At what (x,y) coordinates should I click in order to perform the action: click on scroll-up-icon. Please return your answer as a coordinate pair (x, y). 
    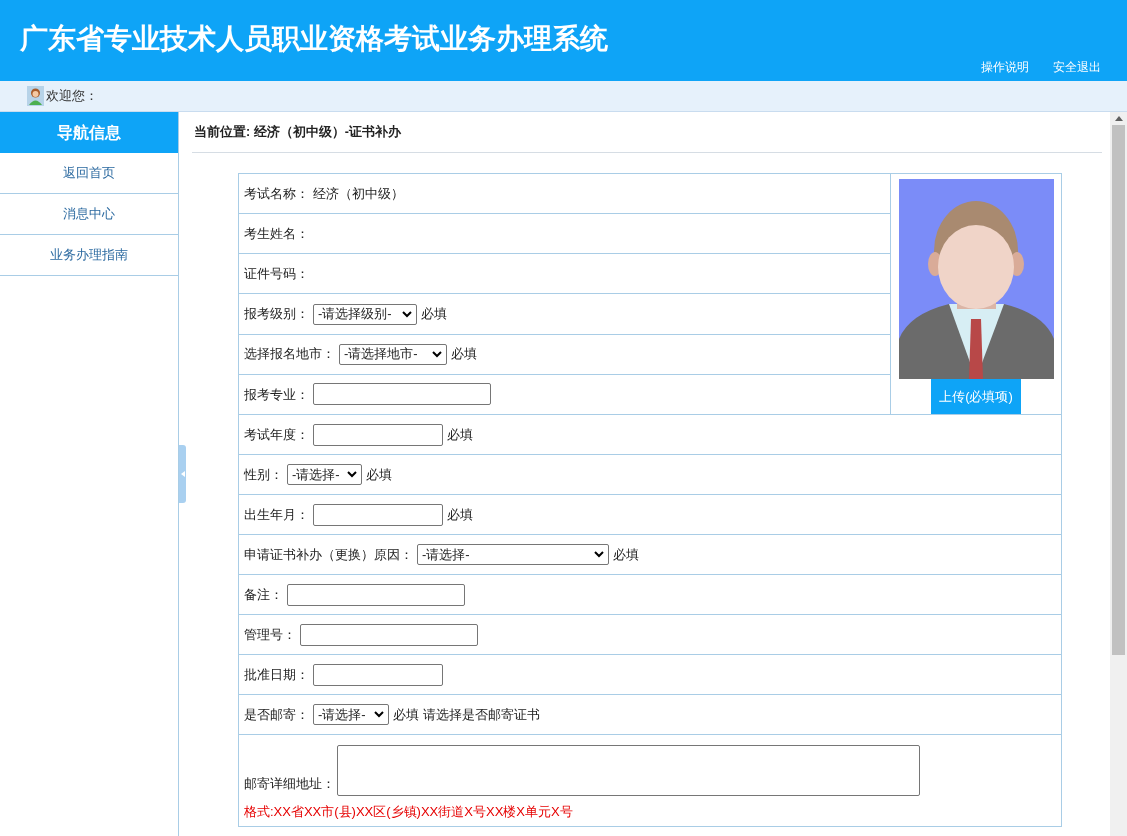
    Looking at the image, I should click on (1118, 118).